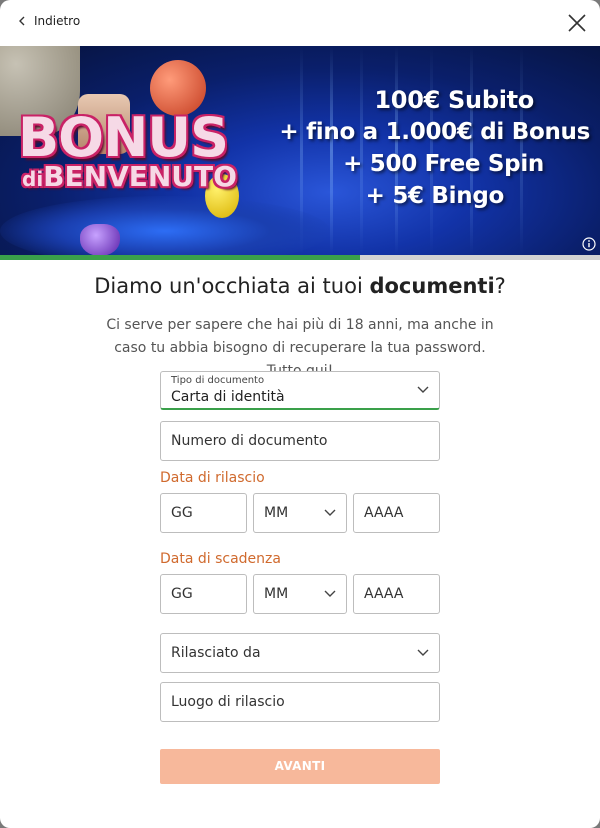 Image resolution: width=600 pixels, height=828 pixels. I want to click on promo-line: 100€ Subito, so click(454, 100).